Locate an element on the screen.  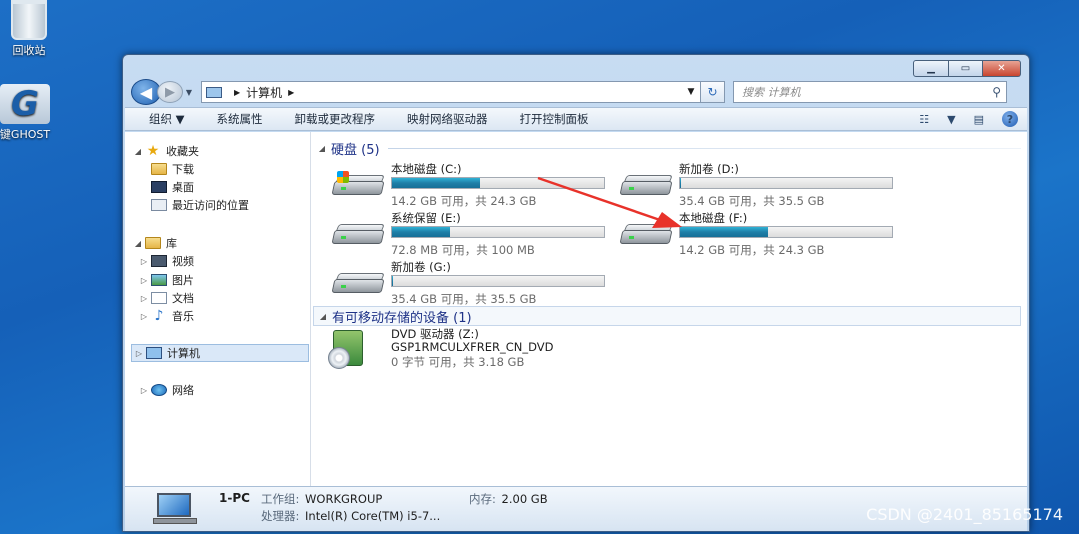
nav-item-documents: ▷ 文档 is located at coordinates (165, 298).